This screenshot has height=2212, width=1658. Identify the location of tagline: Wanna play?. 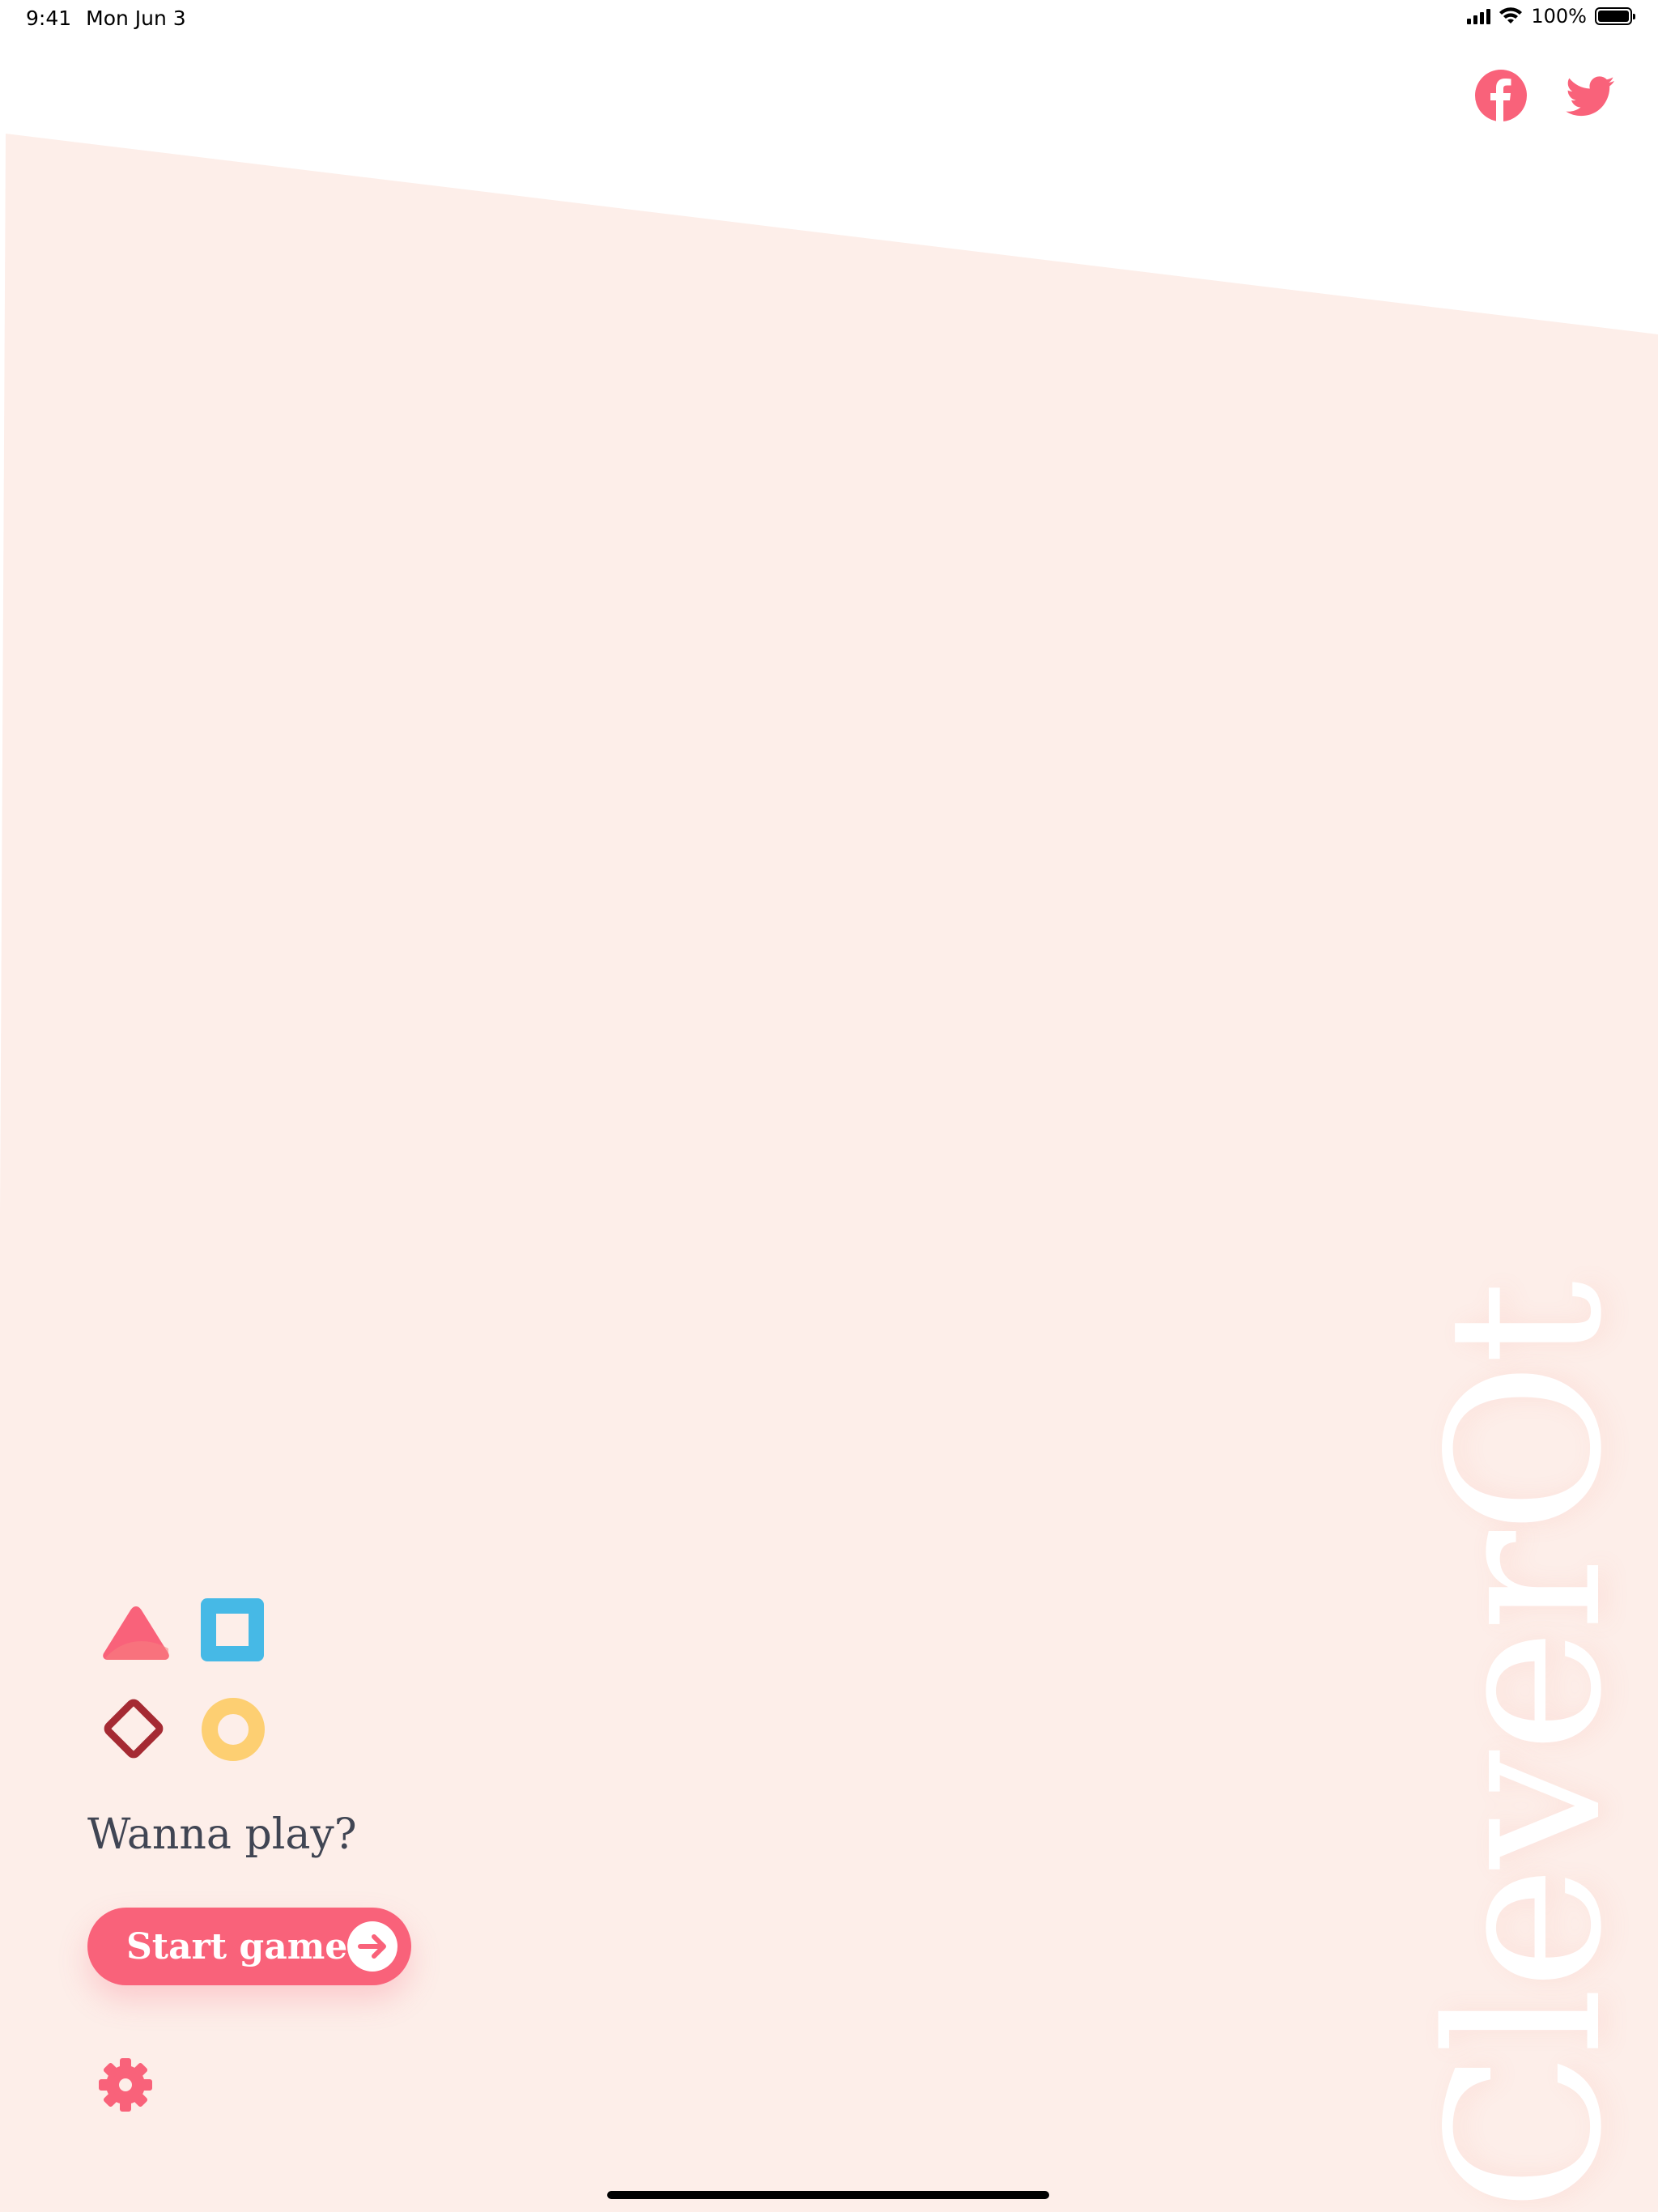
(222, 1834).